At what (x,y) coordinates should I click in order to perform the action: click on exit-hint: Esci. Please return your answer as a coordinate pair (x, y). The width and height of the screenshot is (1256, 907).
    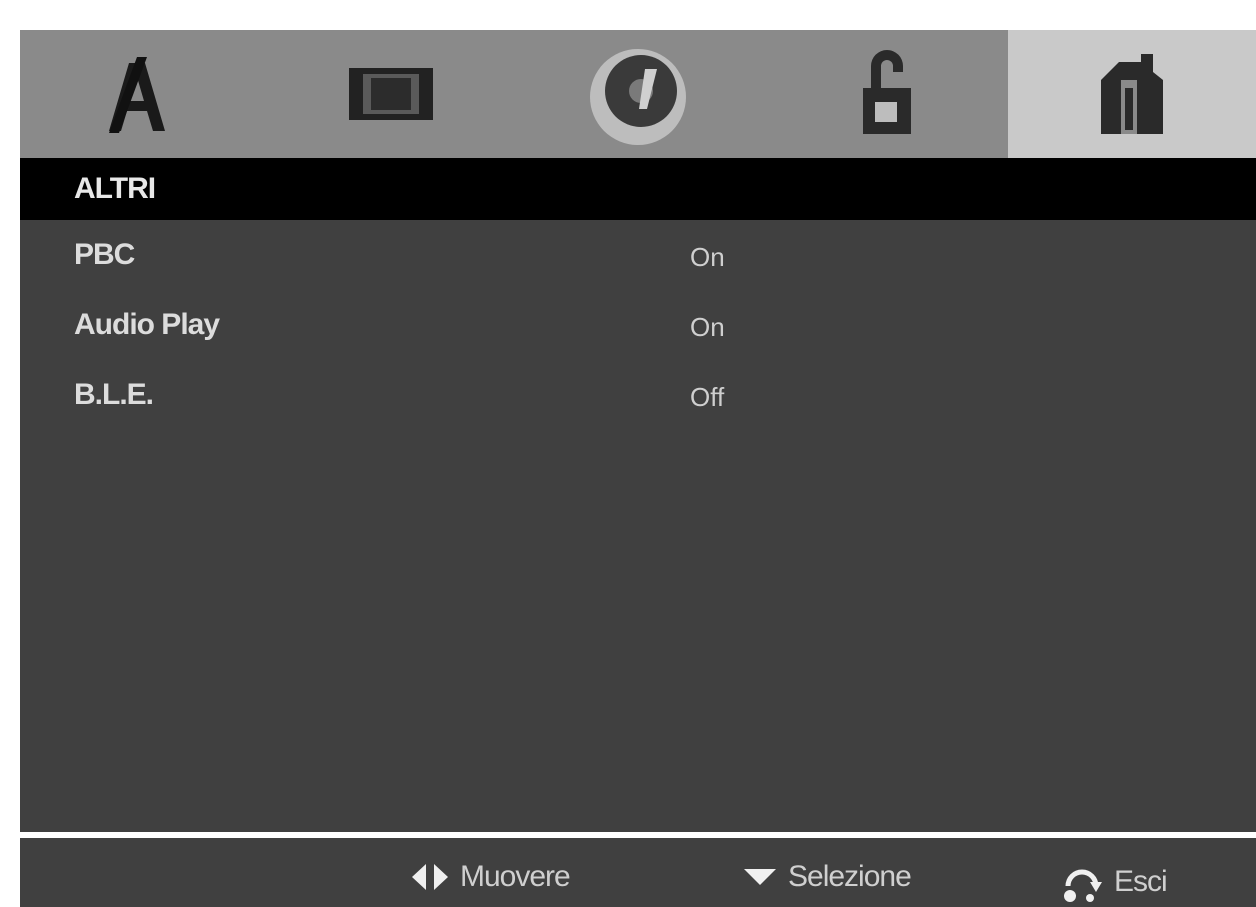
    Looking at the image, I should click on (1114, 882).